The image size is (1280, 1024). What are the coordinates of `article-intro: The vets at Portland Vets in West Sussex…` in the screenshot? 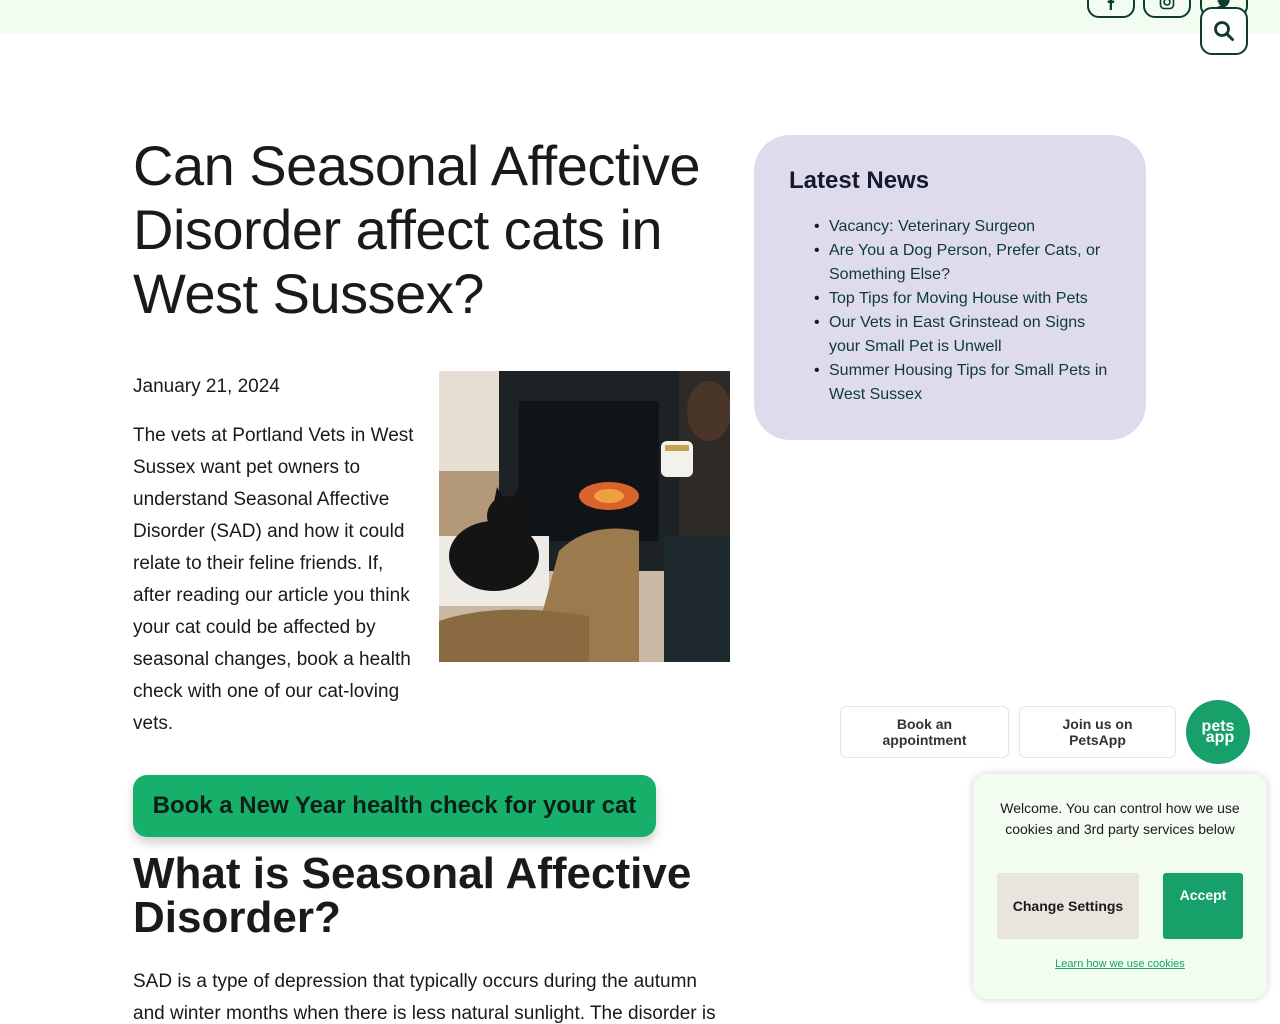 It's located at (273, 579).